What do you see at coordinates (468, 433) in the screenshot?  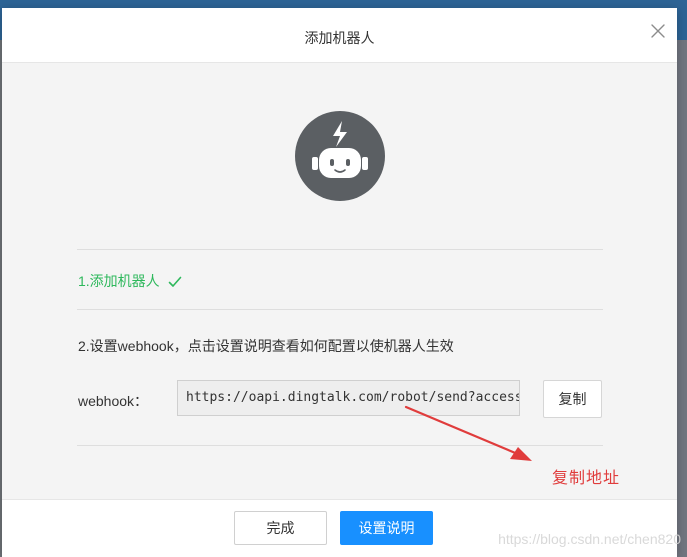 I see `annotation-arrow` at bounding box center [468, 433].